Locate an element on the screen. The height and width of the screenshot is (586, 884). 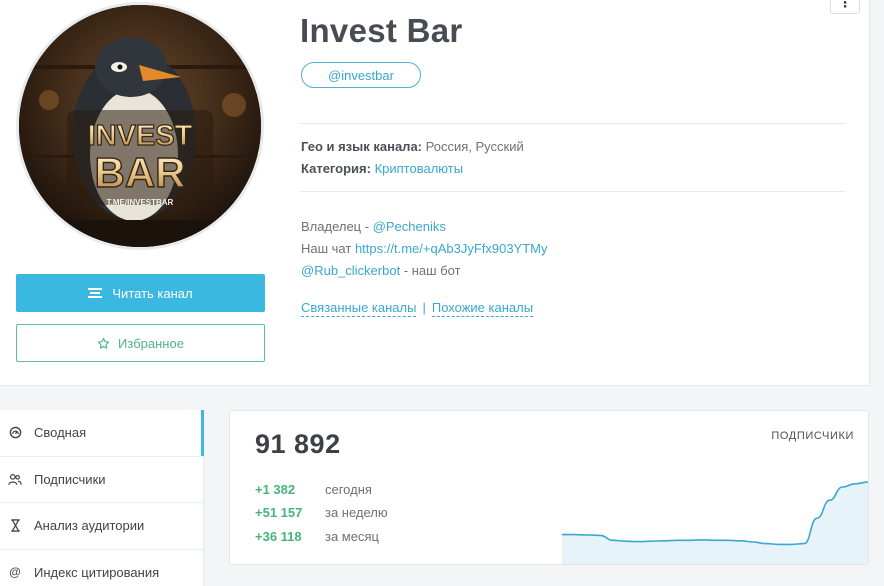
description-line-owner: Владелец - @Pecheniks is located at coordinates (373, 226).